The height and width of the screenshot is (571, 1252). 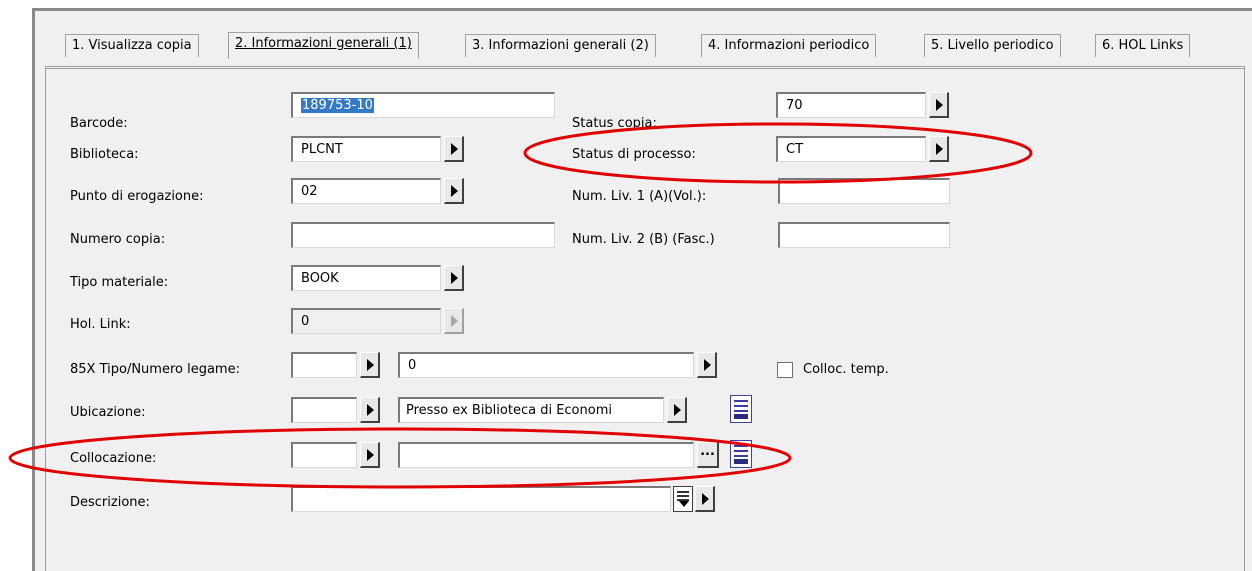 What do you see at coordinates (119, 282) in the screenshot?
I see `tipo-materiale-label: Tipo materiale:` at bounding box center [119, 282].